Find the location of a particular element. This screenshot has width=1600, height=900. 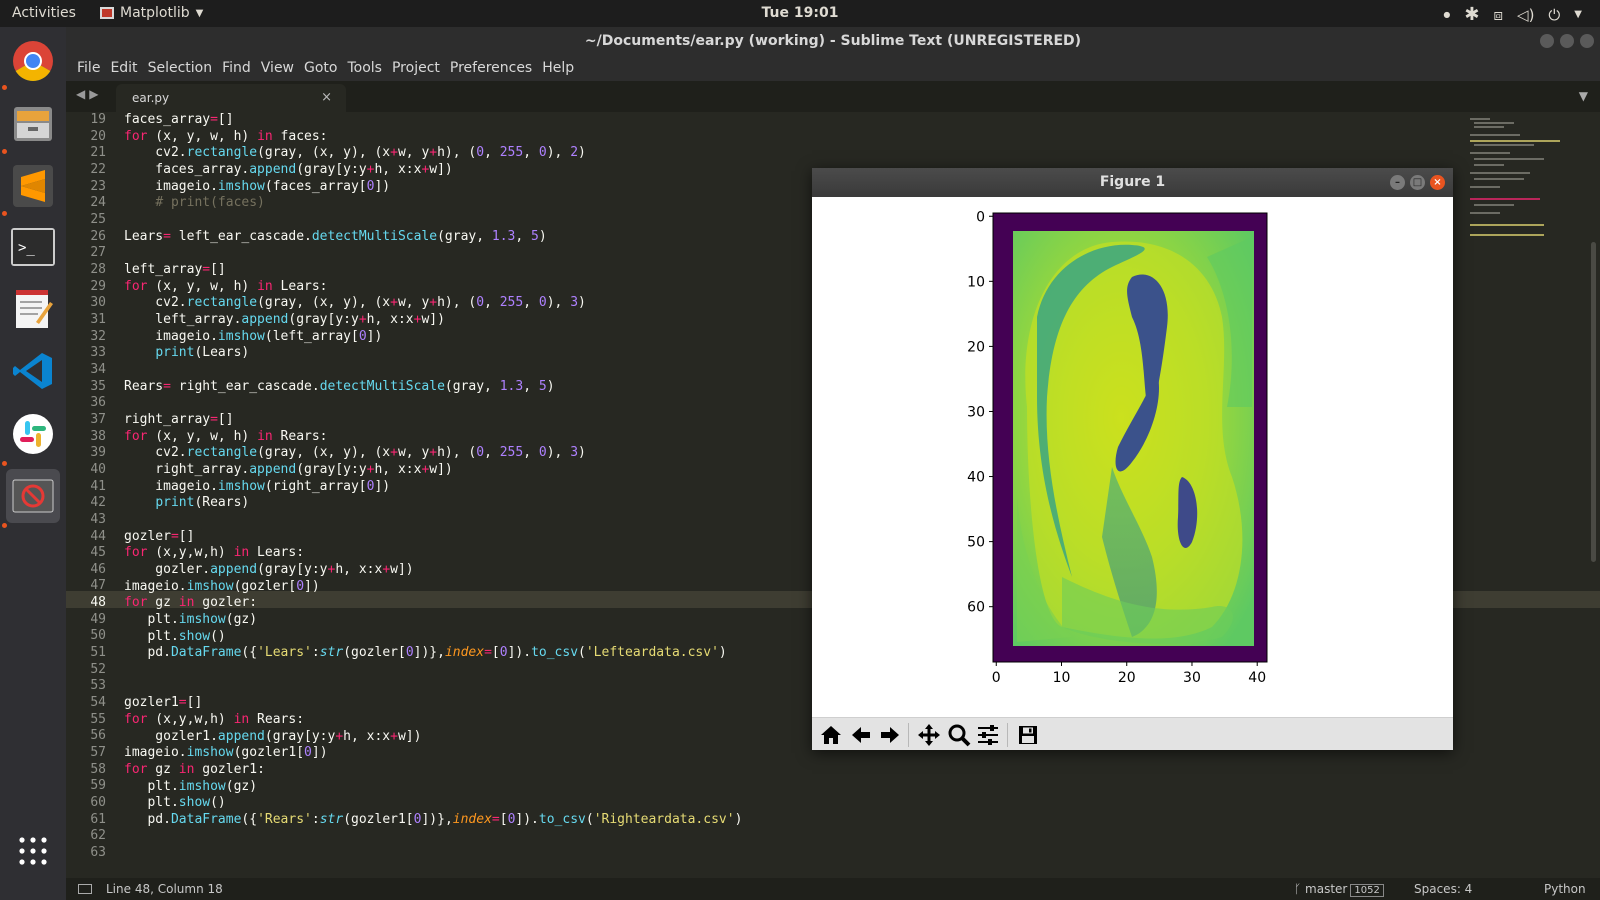

minimize-button is located at coordinates (1547, 41).